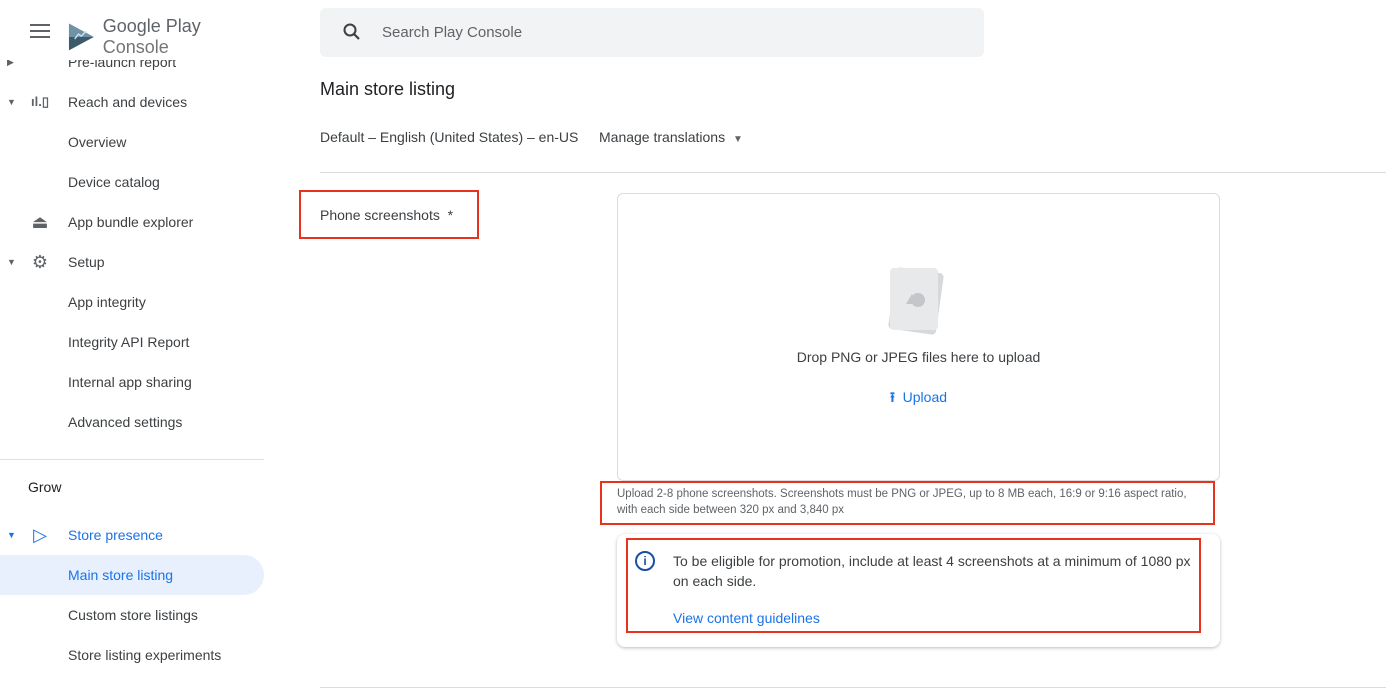  I want to click on sidebar-item-main-store-listing: Main store listing, so click(132, 575).